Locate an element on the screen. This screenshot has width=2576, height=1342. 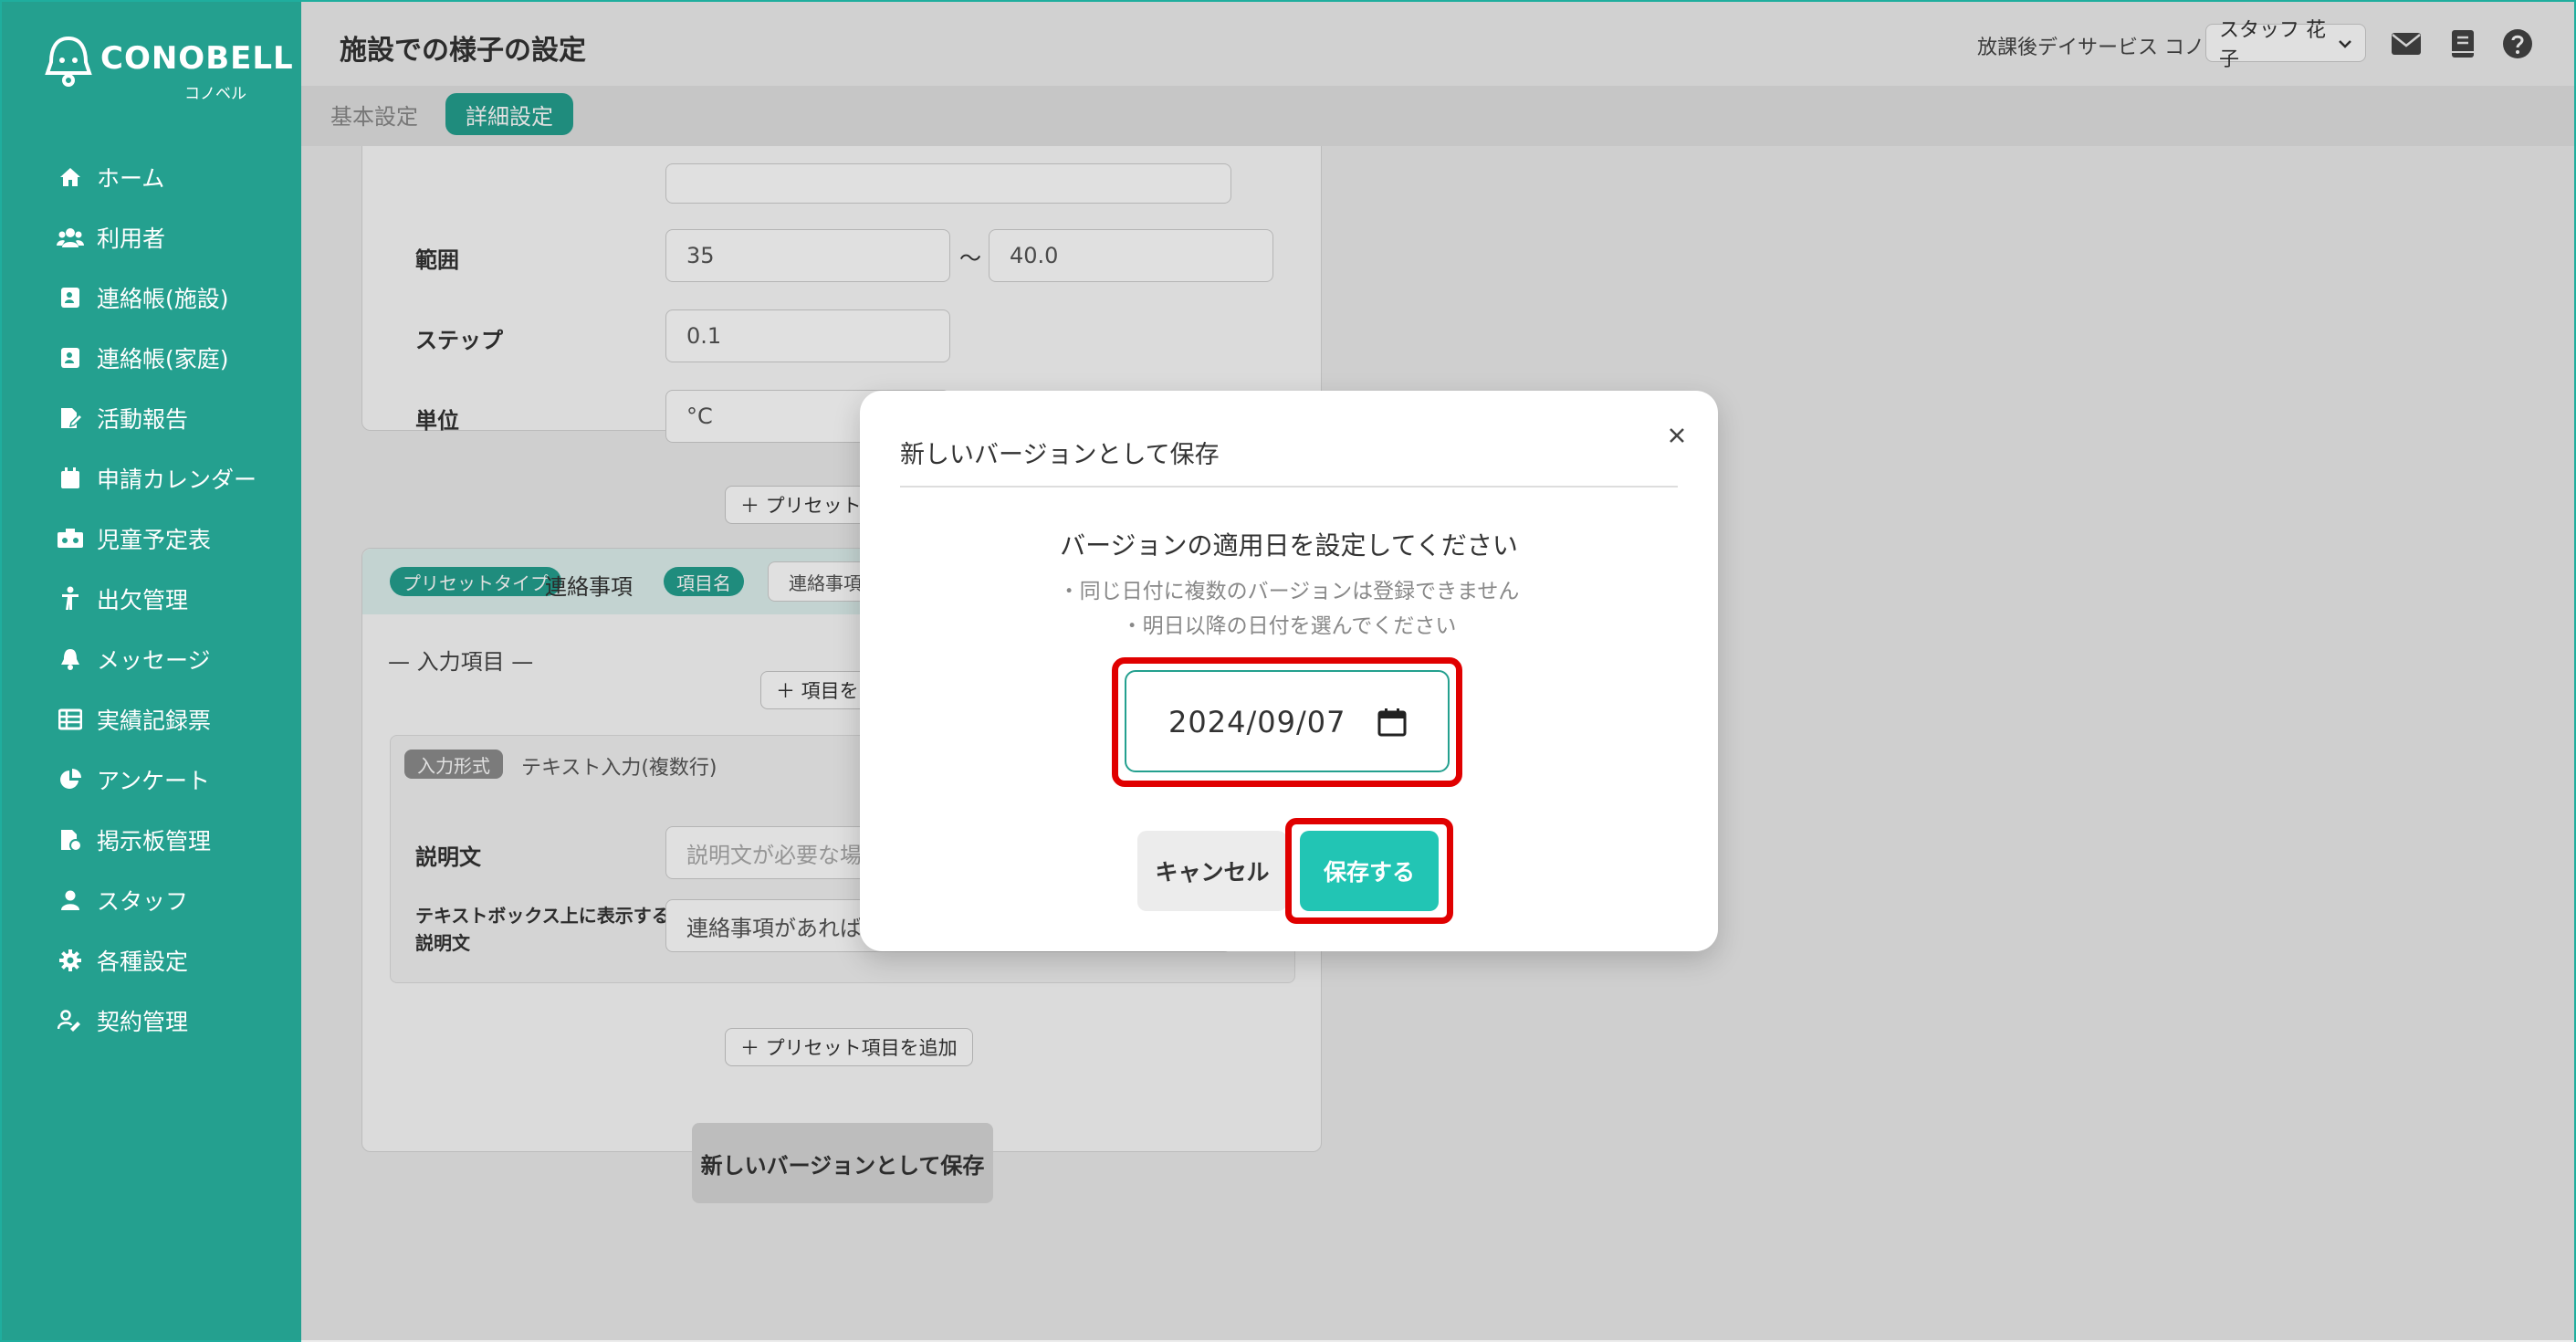
sidebar-item-label: 申請カレンダー is located at coordinates (177, 480).